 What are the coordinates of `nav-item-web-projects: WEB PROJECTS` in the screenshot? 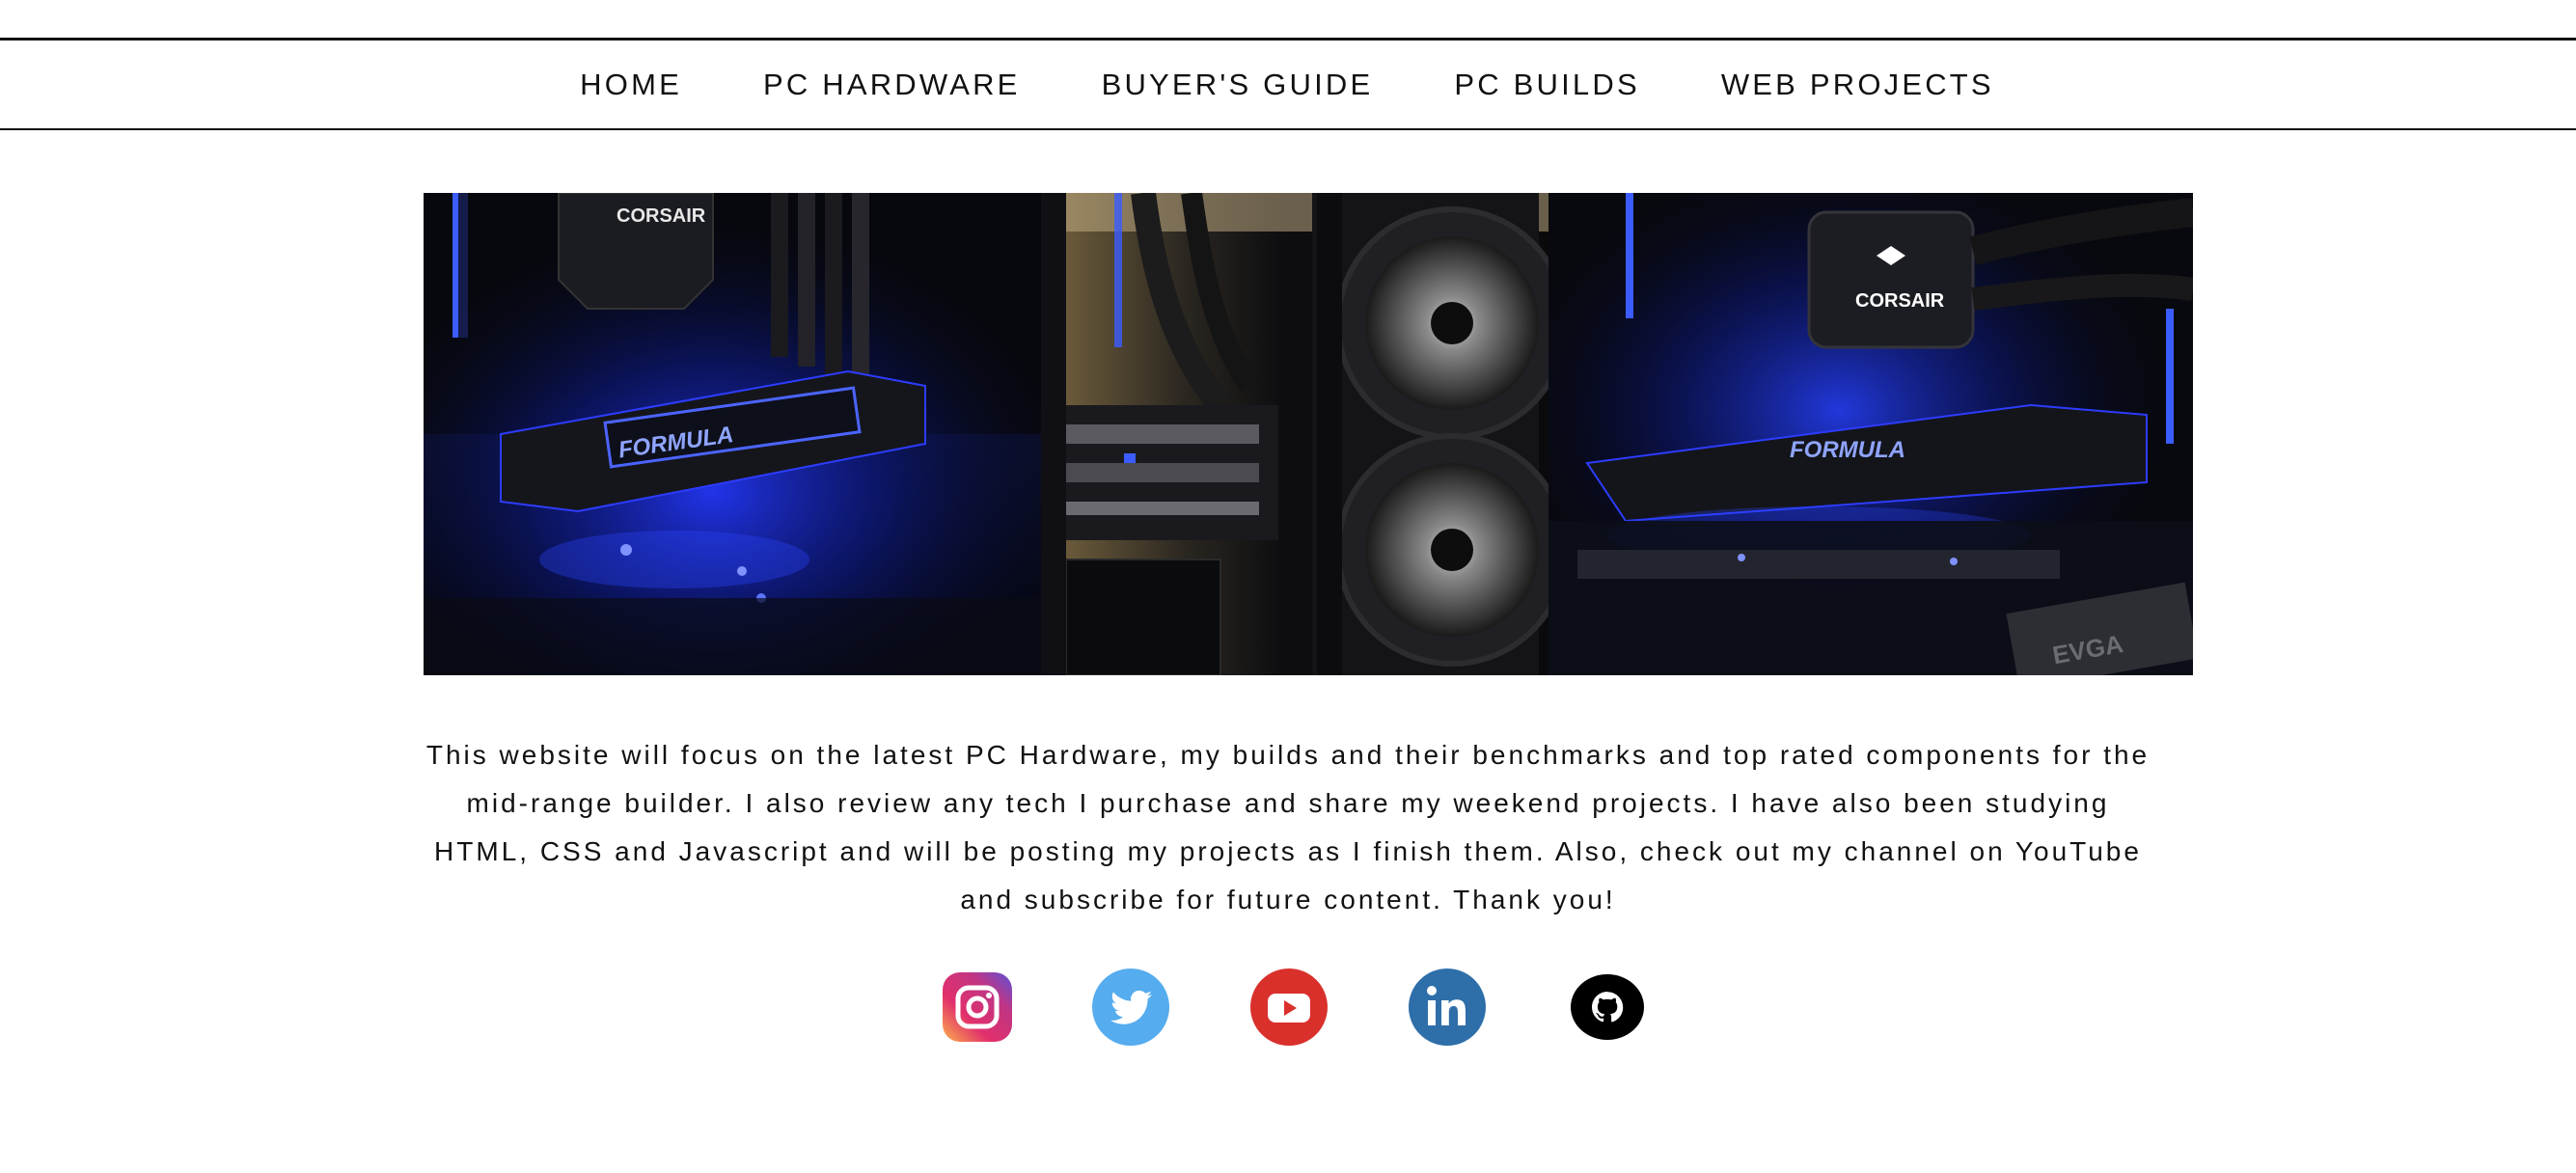 It's located at (1858, 85).